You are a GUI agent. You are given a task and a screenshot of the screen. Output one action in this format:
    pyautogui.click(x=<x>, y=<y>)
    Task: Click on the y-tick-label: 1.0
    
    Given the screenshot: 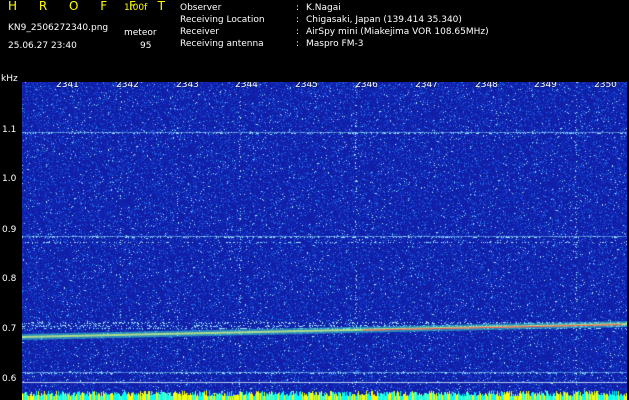 What is the action you would take?
    pyautogui.click(x=9, y=179)
    